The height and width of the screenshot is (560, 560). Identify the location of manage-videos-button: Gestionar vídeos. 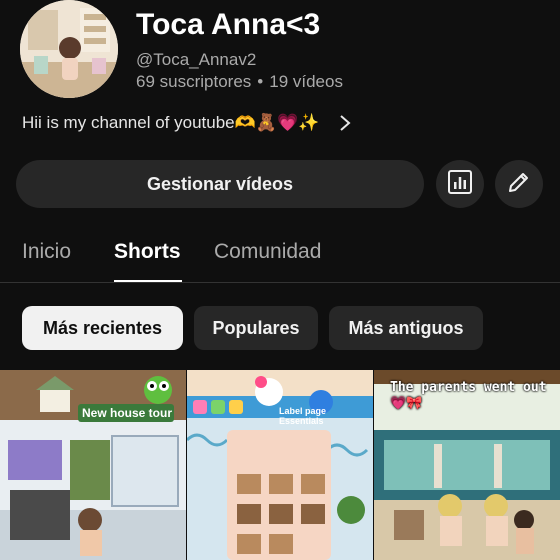
(220, 184).